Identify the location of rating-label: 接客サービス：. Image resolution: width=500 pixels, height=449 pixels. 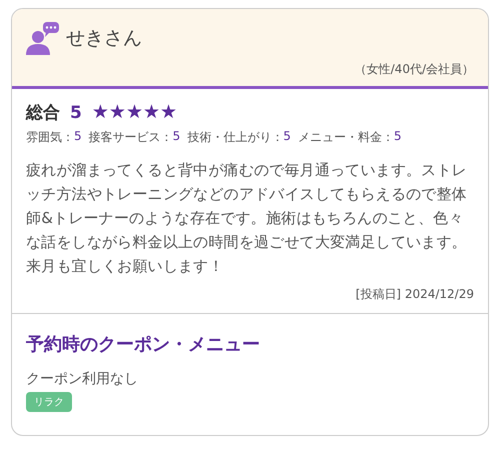
(130, 137).